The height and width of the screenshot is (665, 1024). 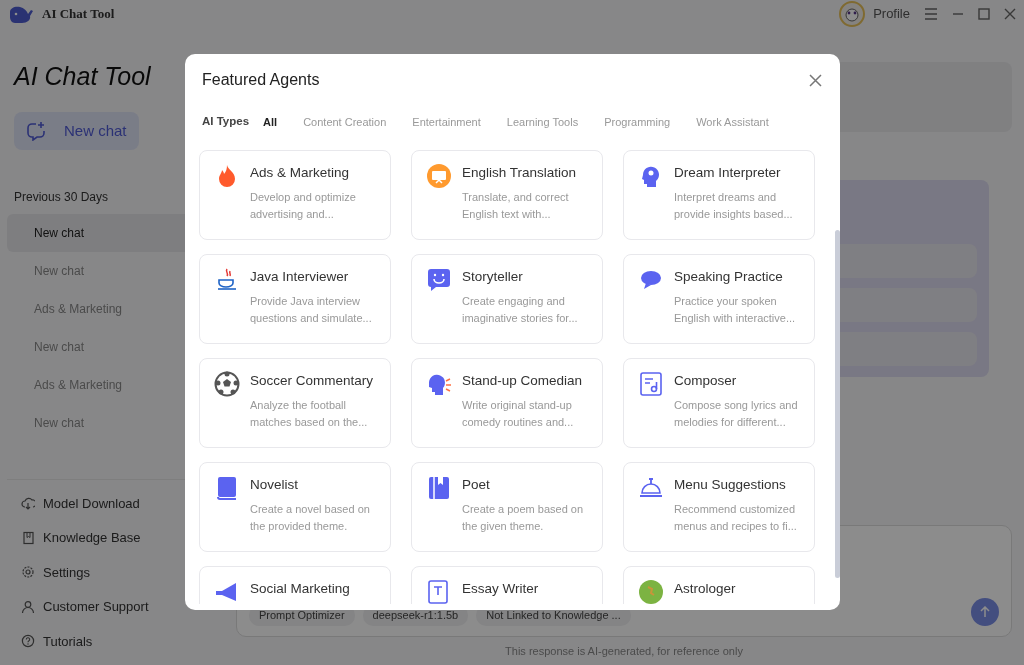 I want to click on help-icon, so click(x=28, y=641).